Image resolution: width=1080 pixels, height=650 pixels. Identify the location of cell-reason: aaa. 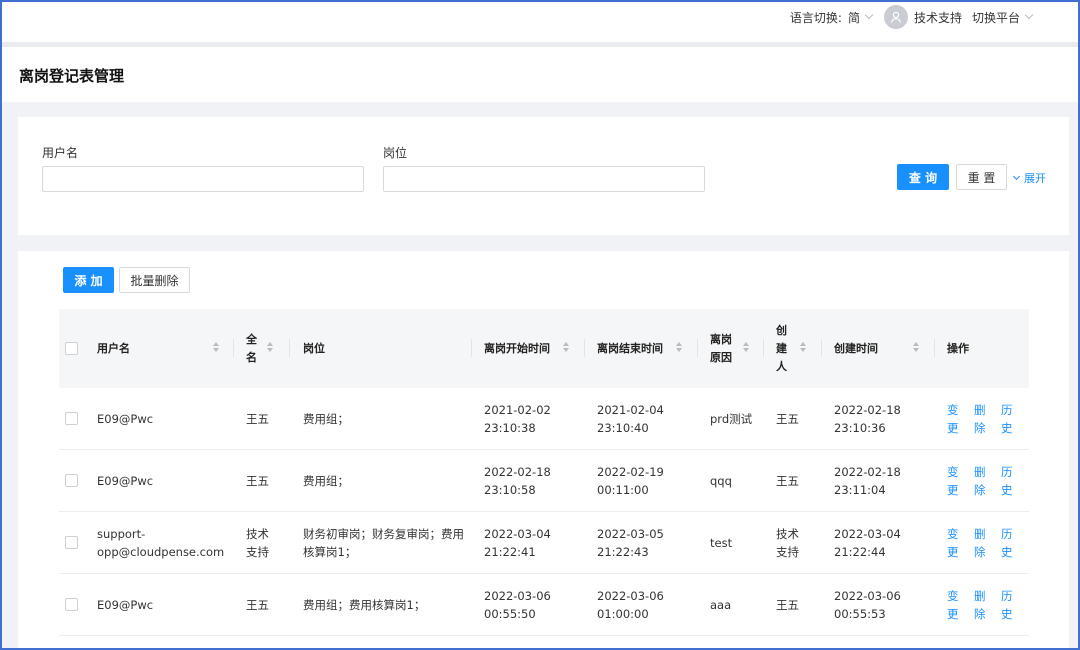
(721, 604).